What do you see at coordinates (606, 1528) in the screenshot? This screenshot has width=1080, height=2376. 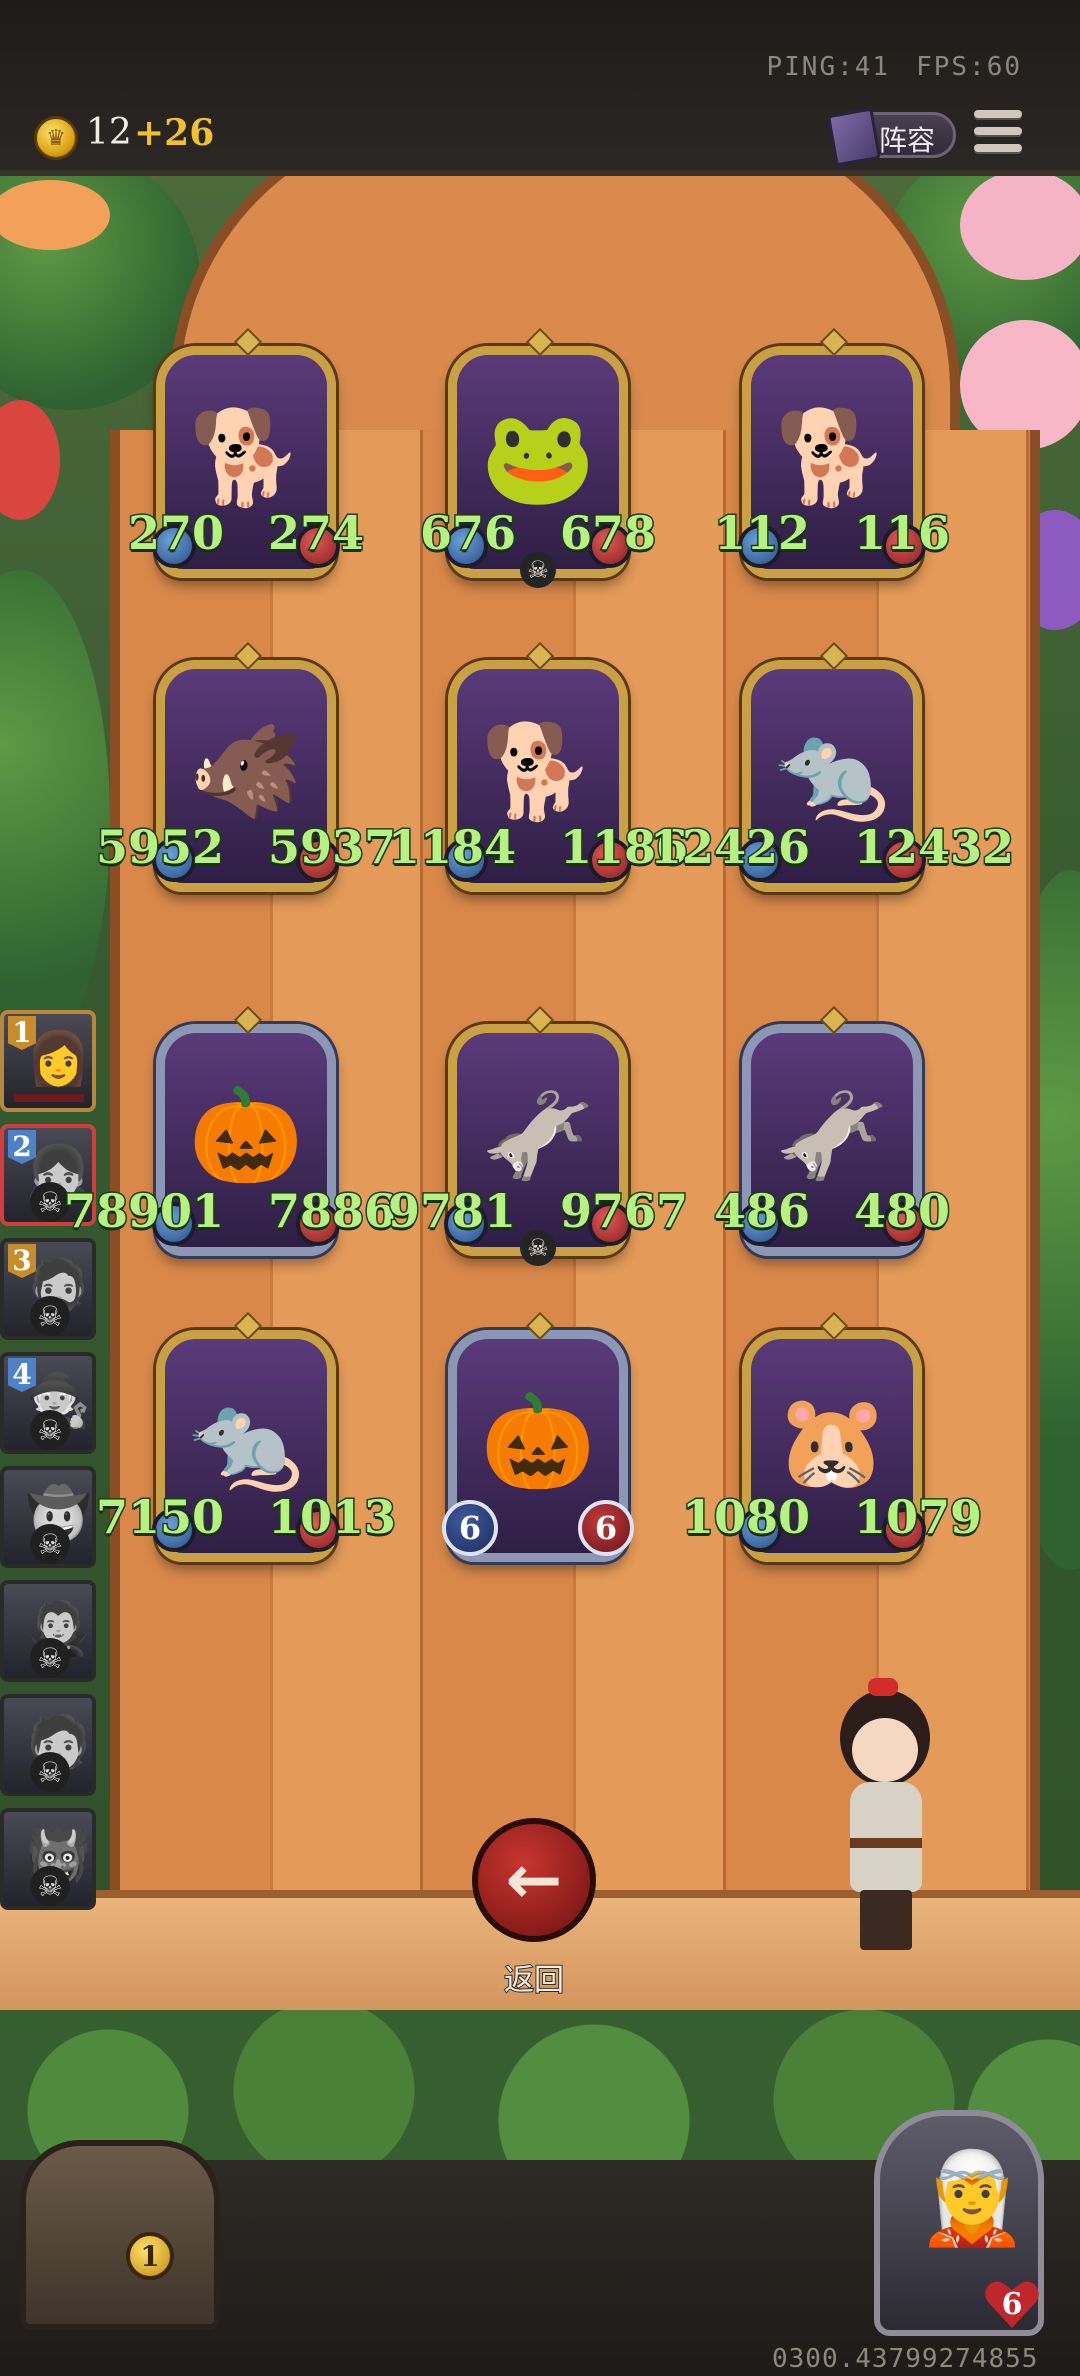 I see `health-value: 6` at bounding box center [606, 1528].